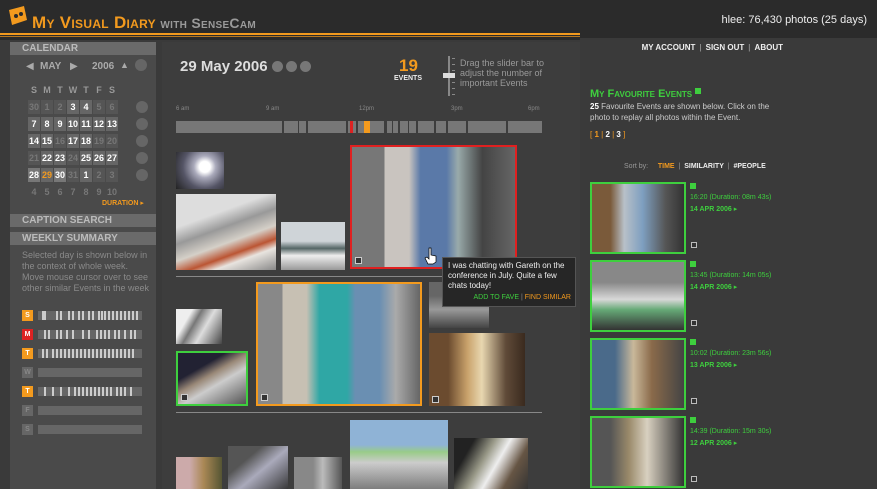  What do you see at coordinates (99, 141) in the screenshot?
I see `calendar-day: 19` at bounding box center [99, 141].